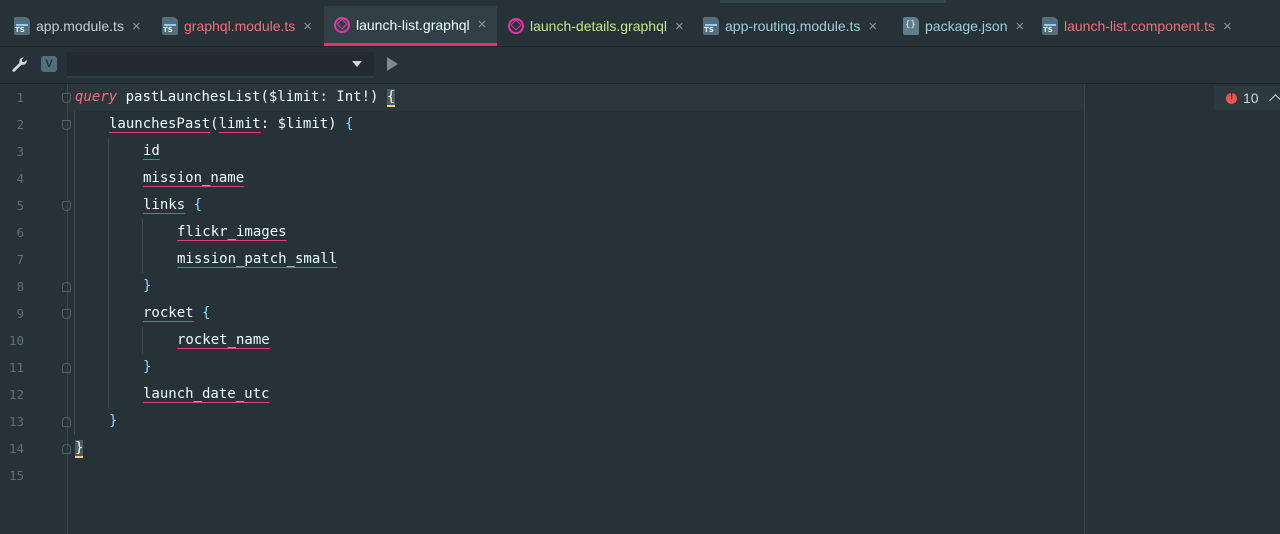  What do you see at coordinates (257, 259) in the screenshot?
I see `field-mission-patch-small: mission_patch_small` at bounding box center [257, 259].